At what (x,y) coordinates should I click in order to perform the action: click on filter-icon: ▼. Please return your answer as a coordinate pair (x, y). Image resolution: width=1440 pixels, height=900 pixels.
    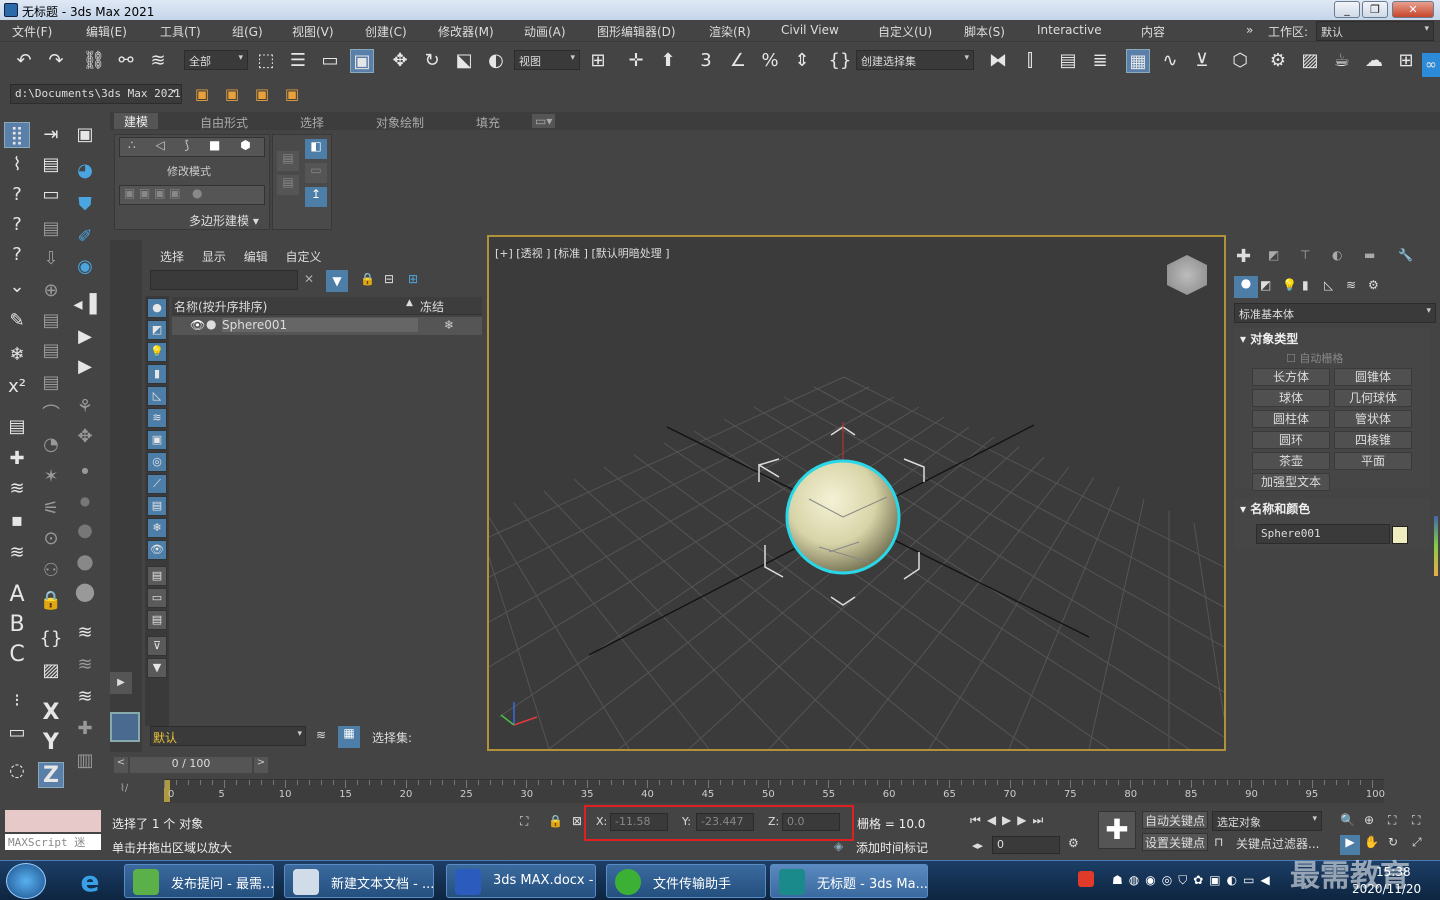
    Looking at the image, I should click on (337, 281).